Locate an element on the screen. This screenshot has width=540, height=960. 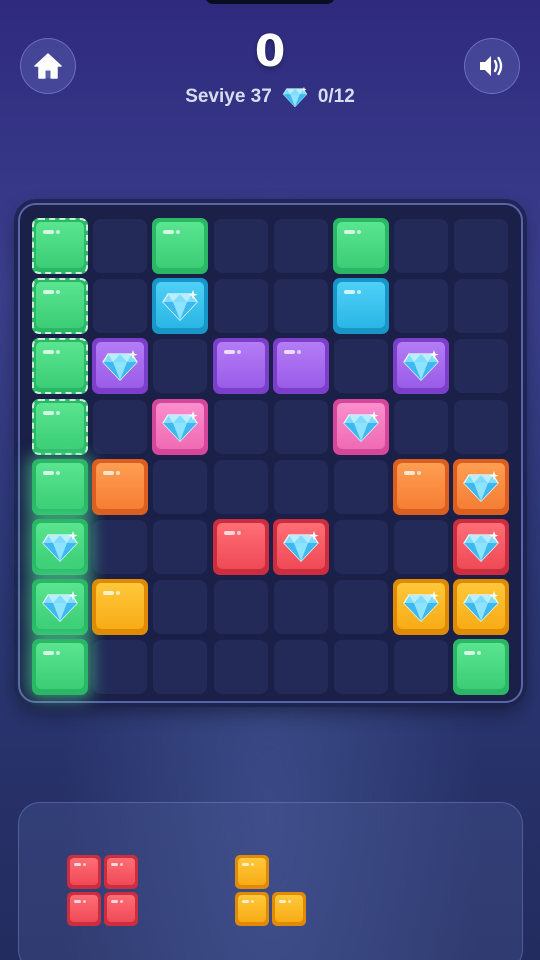
tray-piece-corner-l is located at coordinates (272, 892).